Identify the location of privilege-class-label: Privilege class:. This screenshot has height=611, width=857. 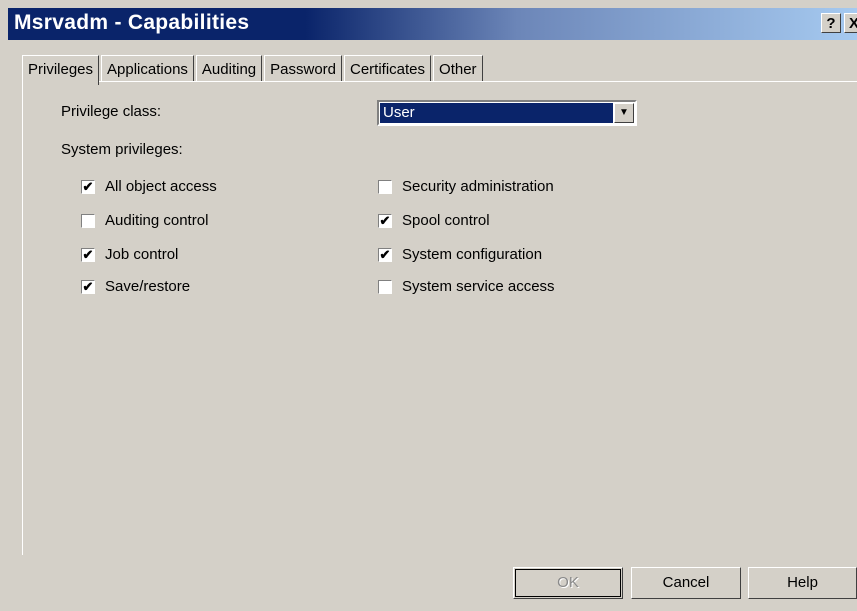
(111, 111).